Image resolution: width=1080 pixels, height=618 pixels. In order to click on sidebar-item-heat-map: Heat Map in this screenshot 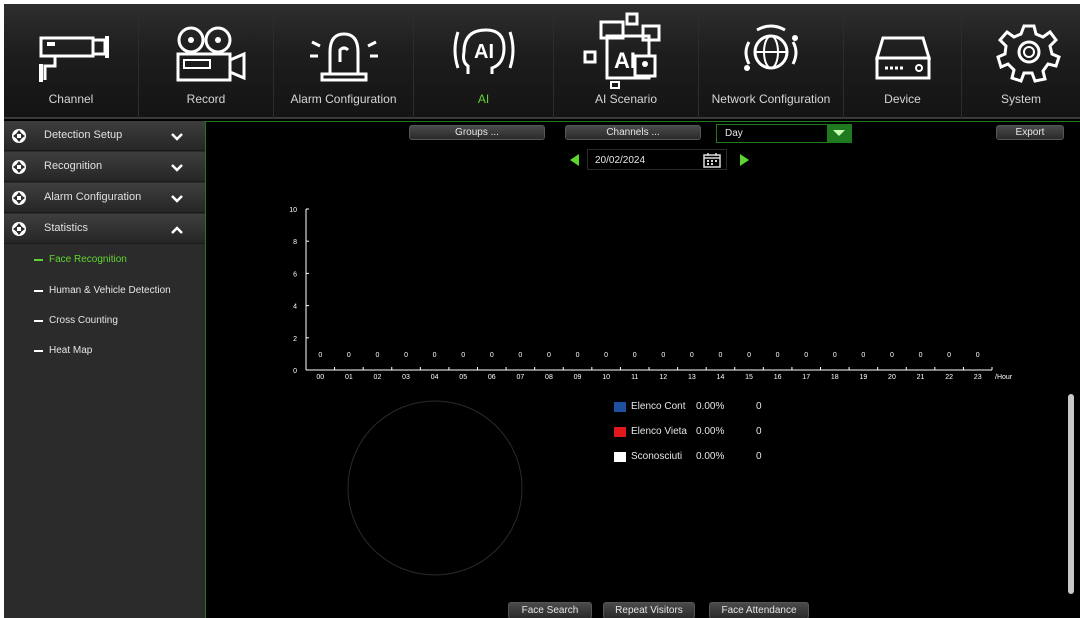, I will do `click(104, 351)`.